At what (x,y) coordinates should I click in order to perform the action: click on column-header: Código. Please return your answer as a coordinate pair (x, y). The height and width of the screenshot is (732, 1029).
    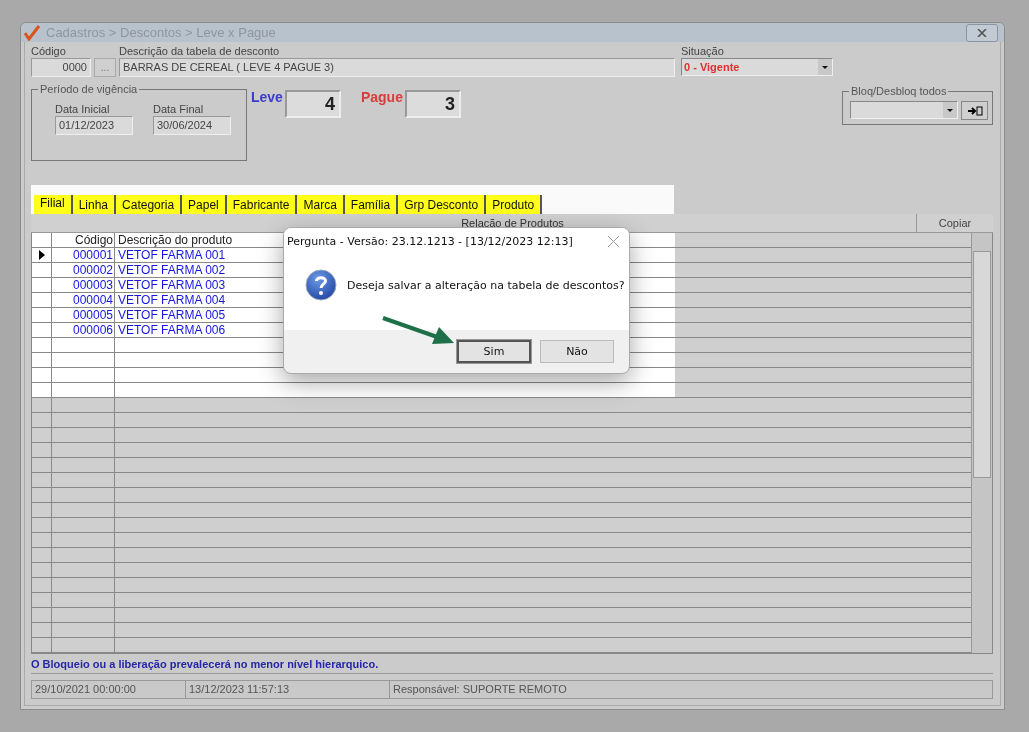
    Looking at the image, I should click on (93, 240).